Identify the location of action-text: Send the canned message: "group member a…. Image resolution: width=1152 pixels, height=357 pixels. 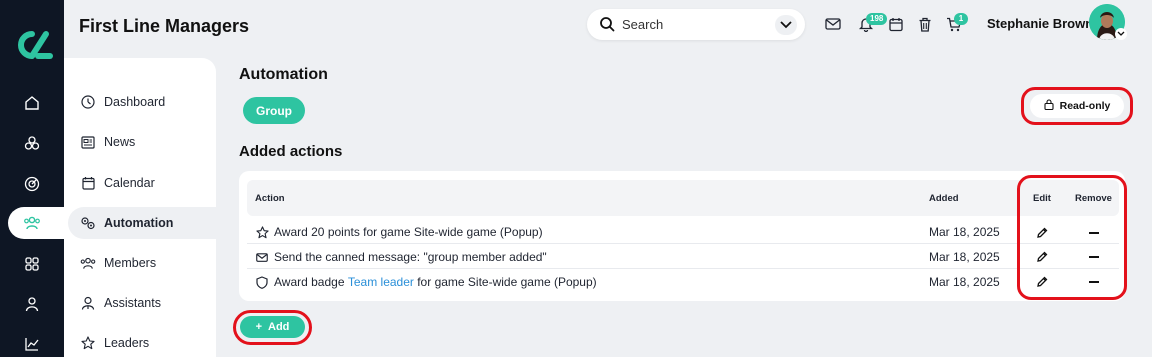
(410, 257).